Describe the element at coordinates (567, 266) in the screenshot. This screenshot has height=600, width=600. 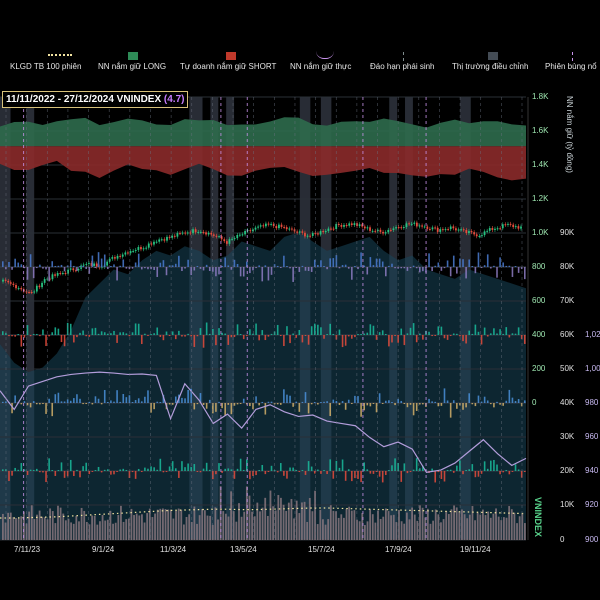
I see `holding-tick-label: 80K` at that location.